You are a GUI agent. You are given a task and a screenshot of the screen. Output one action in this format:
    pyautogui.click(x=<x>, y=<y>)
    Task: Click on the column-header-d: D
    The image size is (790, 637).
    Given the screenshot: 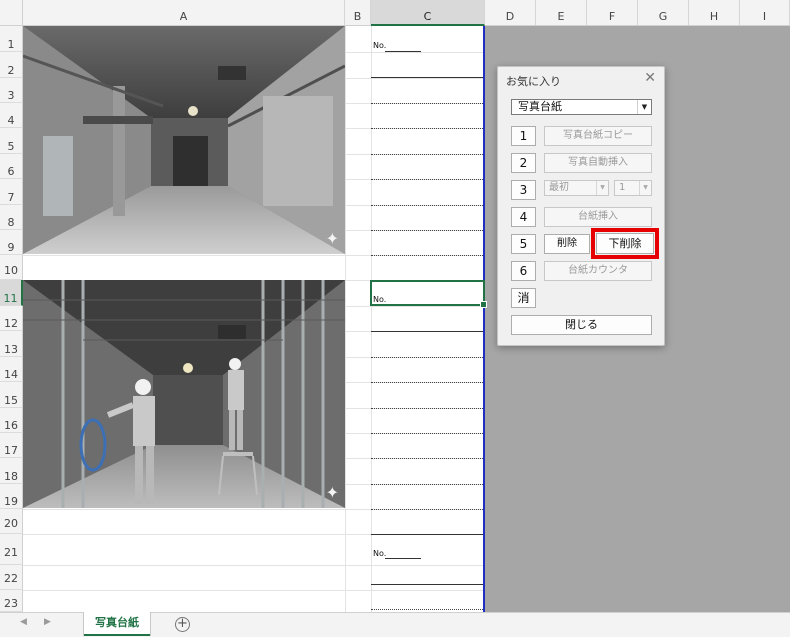 What is the action you would take?
    pyautogui.click(x=510, y=13)
    